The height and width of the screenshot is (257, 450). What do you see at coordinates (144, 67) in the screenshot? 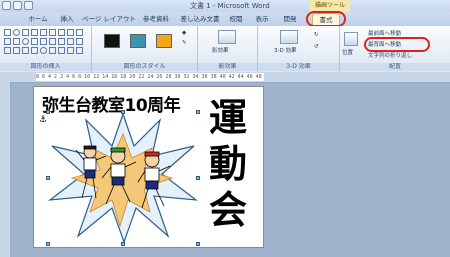
I see `group-label-shape-styles: 図形のスタイル` at bounding box center [144, 67].